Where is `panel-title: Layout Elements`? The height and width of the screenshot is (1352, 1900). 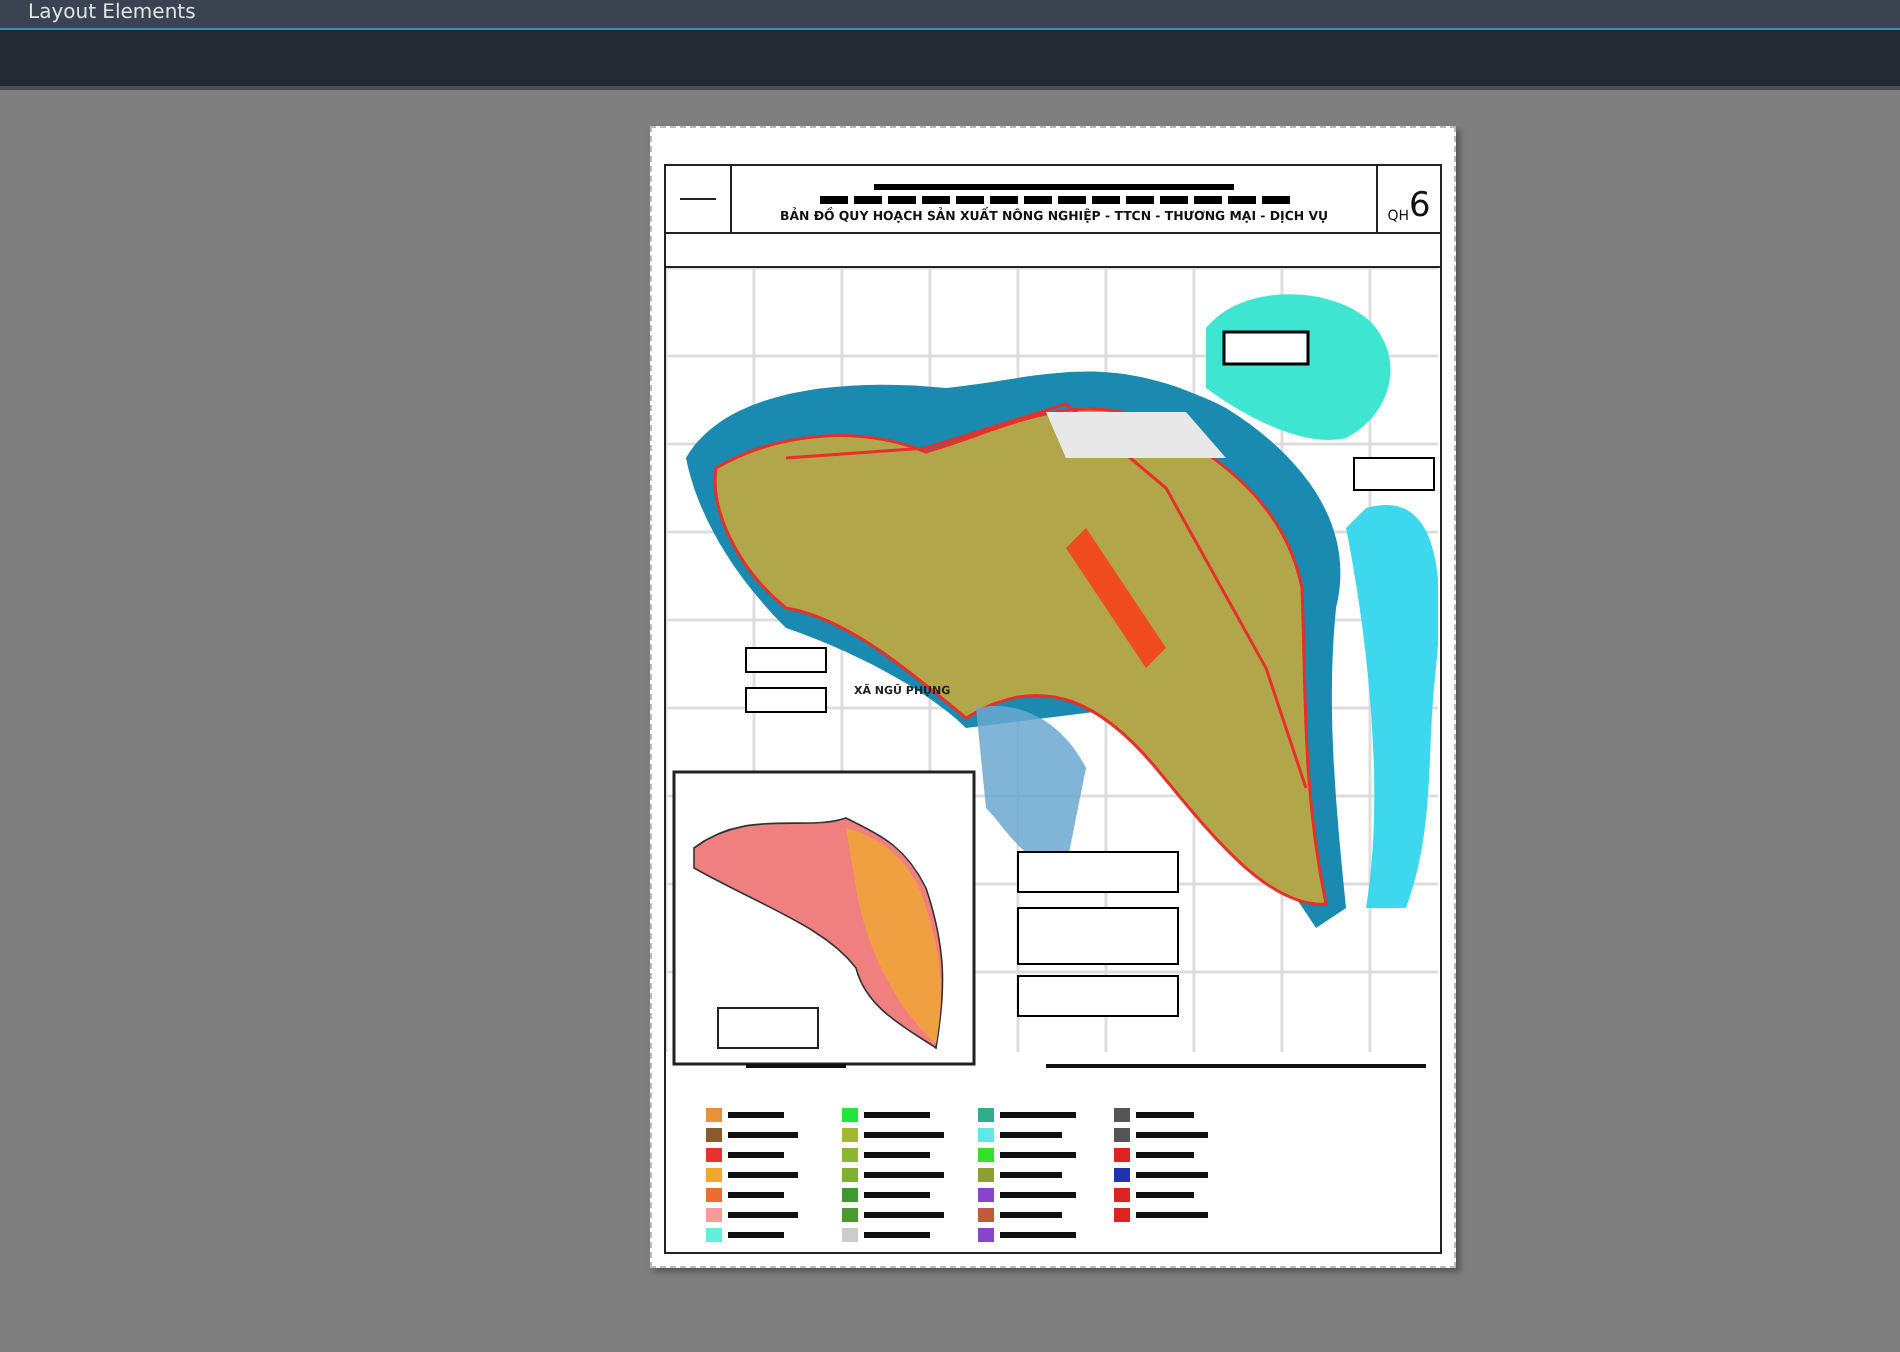 panel-title: Layout Elements is located at coordinates (112, 14).